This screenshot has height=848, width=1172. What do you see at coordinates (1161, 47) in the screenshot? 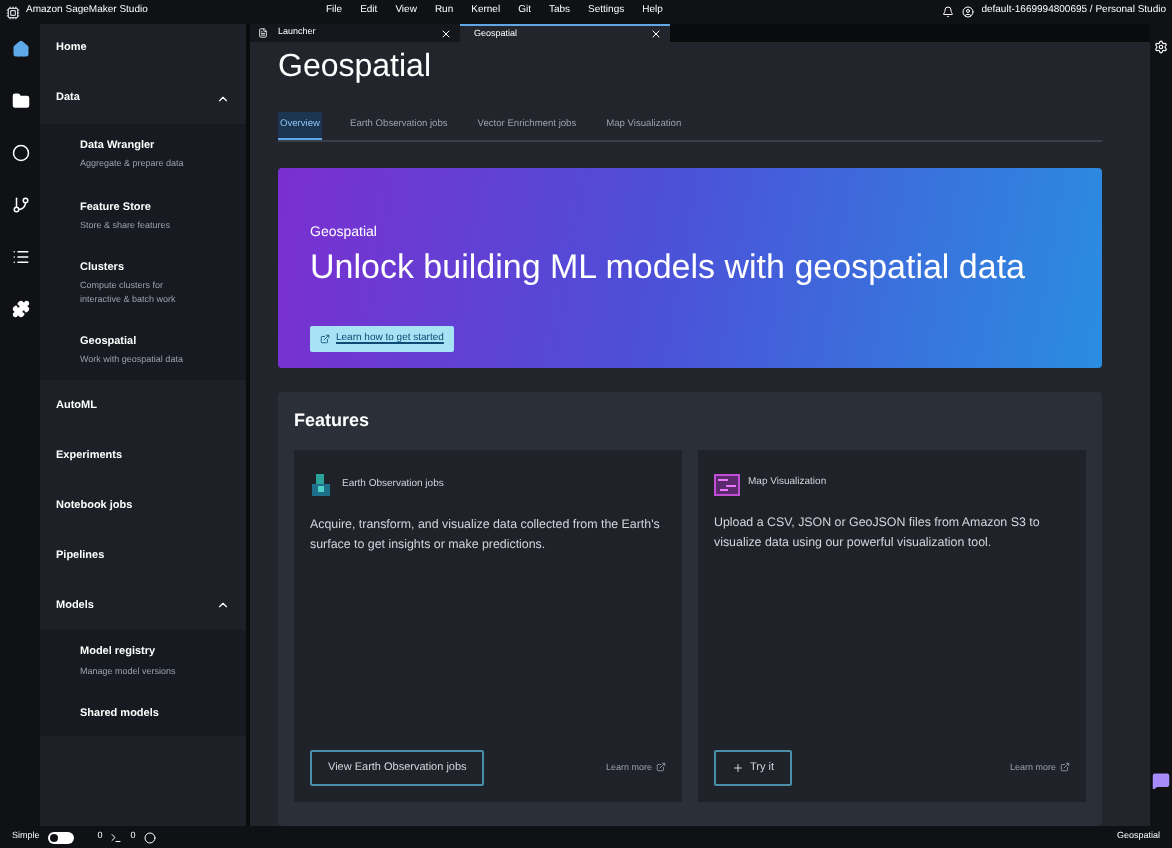
I see `settings-icon` at bounding box center [1161, 47].